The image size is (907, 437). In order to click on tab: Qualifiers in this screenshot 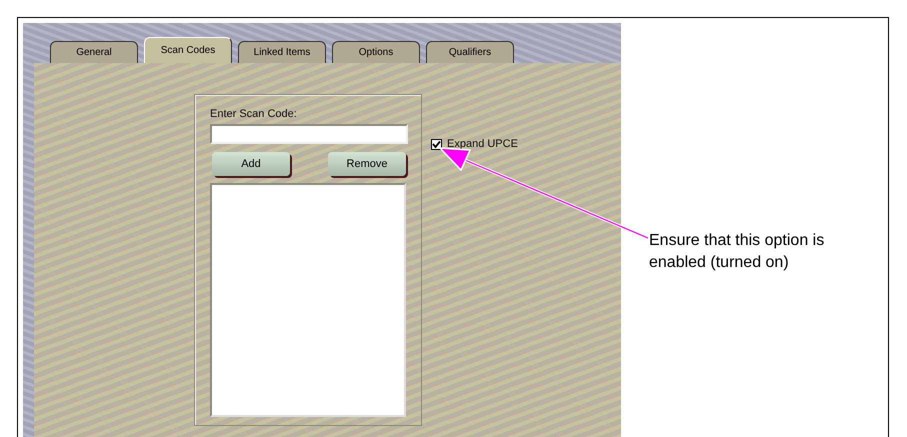, I will do `click(470, 52)`.